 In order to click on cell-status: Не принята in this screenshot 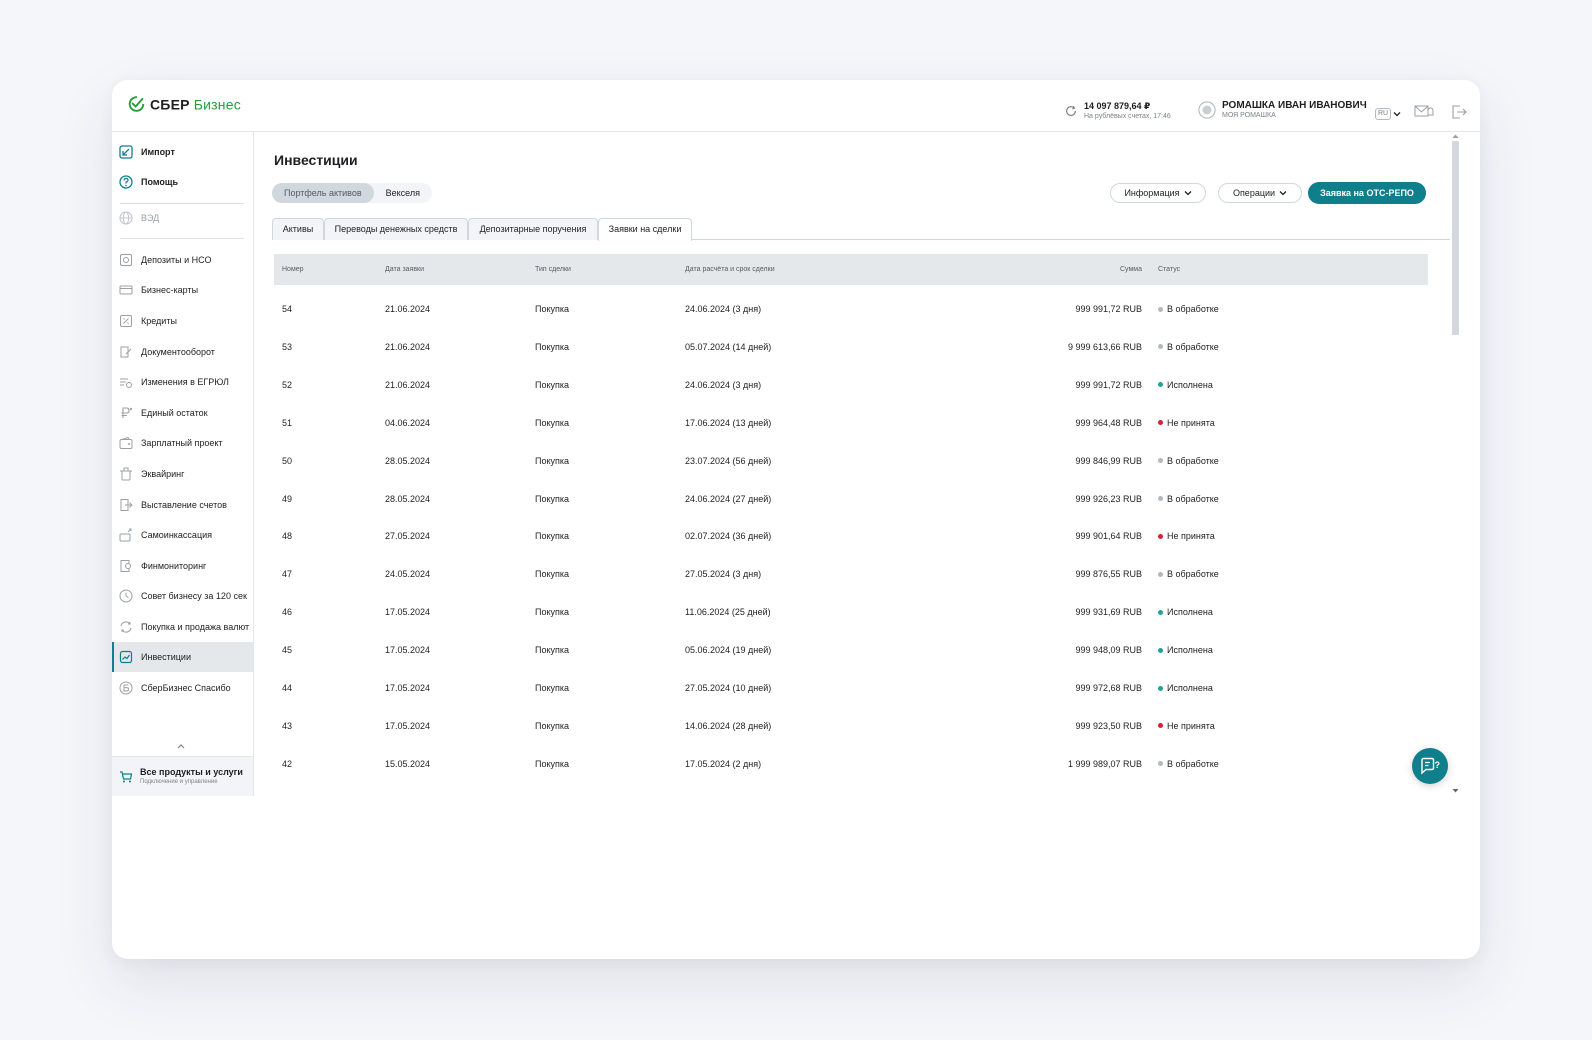, I will do `click(1186, 423)`.